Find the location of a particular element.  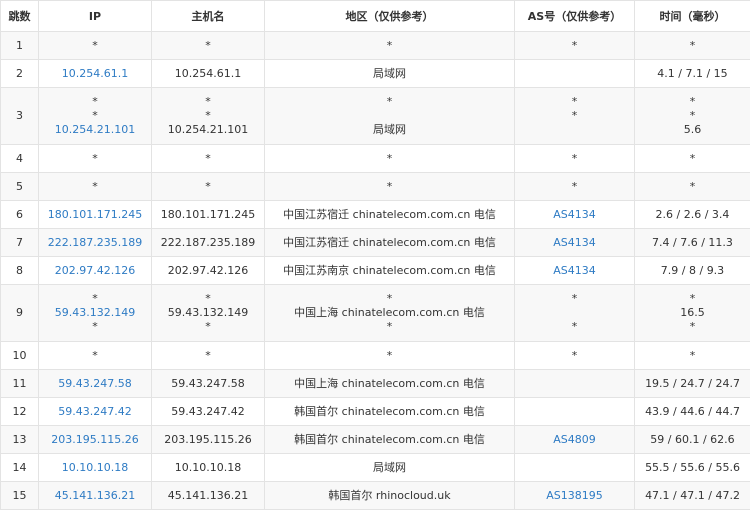

as-cell is located at coordinates (574, 411).